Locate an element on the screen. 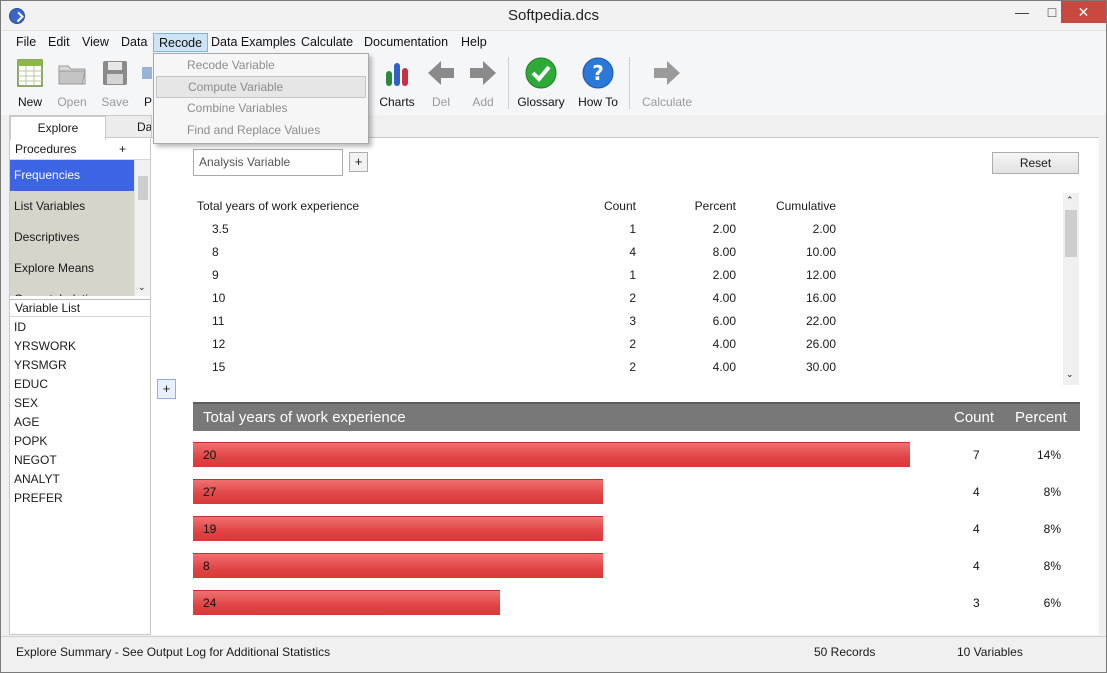 This screenshot has height=673, width=1107. chart-bar: 20 is located at coordinates (551, 454).